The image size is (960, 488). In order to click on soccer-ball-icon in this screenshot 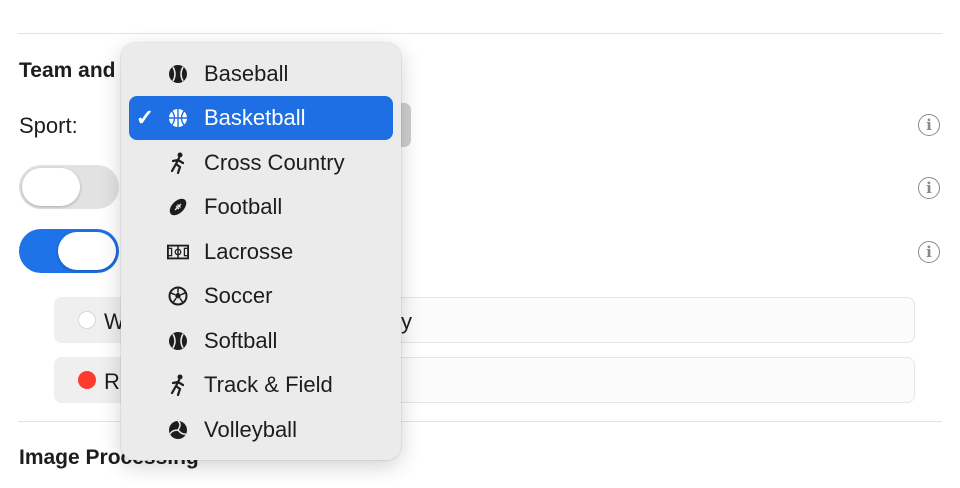, I will do `click(178, 296)`.